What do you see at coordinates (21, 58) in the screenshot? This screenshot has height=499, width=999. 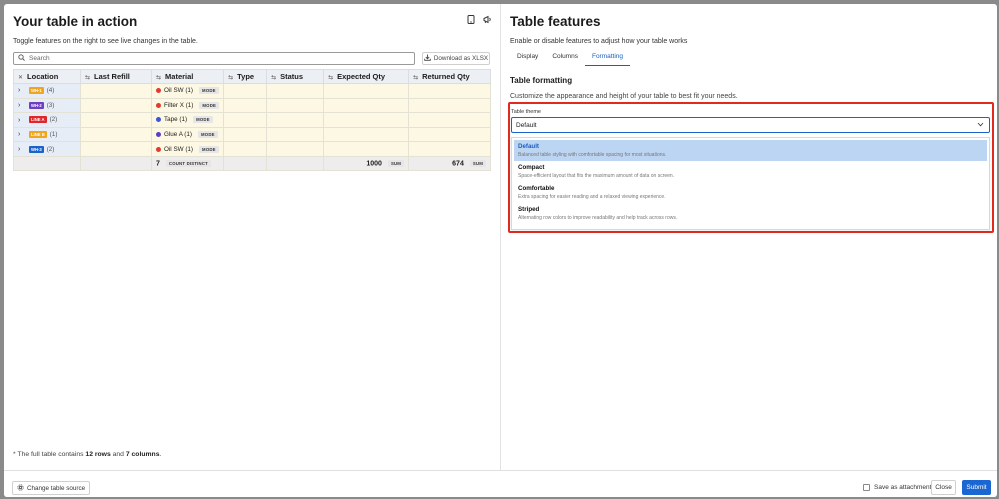 I see `search-icon` at bounding box center [21, 58].